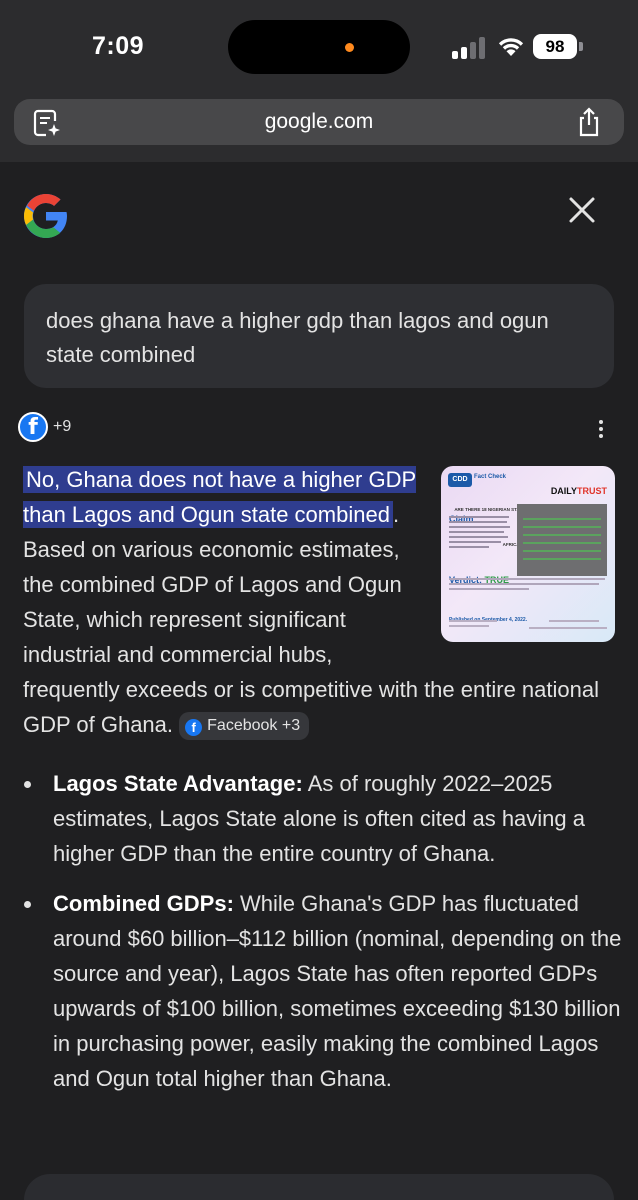  What do you see at coordinates (46, 216) in the screenshot?
I see `google-logo` at bounding box center [46, 216].